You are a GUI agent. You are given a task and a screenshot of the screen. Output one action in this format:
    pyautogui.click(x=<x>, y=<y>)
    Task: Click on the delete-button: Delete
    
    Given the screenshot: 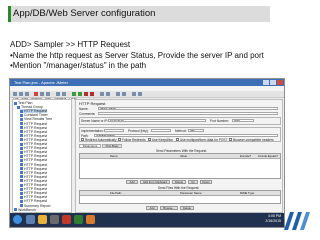 What is the action you would take?
    pyautogui.click(x=179, y=182)
    